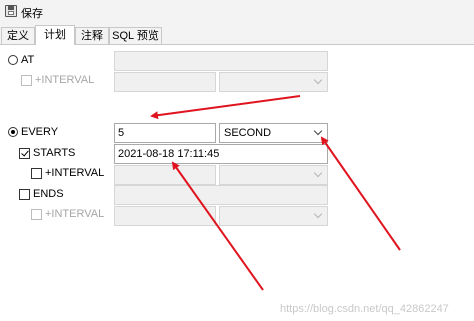 The image size is (474, 321). I want to click on toolbar: 保存, so click(237, 12).